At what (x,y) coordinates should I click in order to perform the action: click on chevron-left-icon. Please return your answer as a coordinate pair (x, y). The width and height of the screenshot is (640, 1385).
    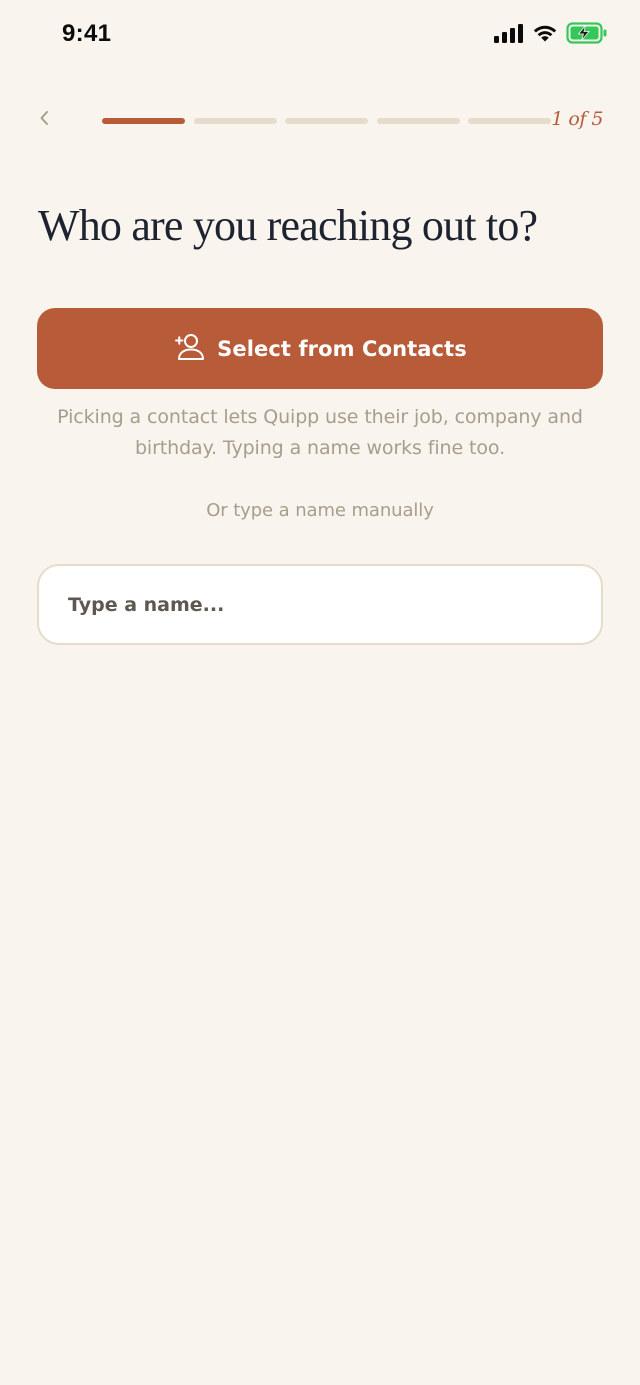
    Looking at the image, I should click on (44, 120).